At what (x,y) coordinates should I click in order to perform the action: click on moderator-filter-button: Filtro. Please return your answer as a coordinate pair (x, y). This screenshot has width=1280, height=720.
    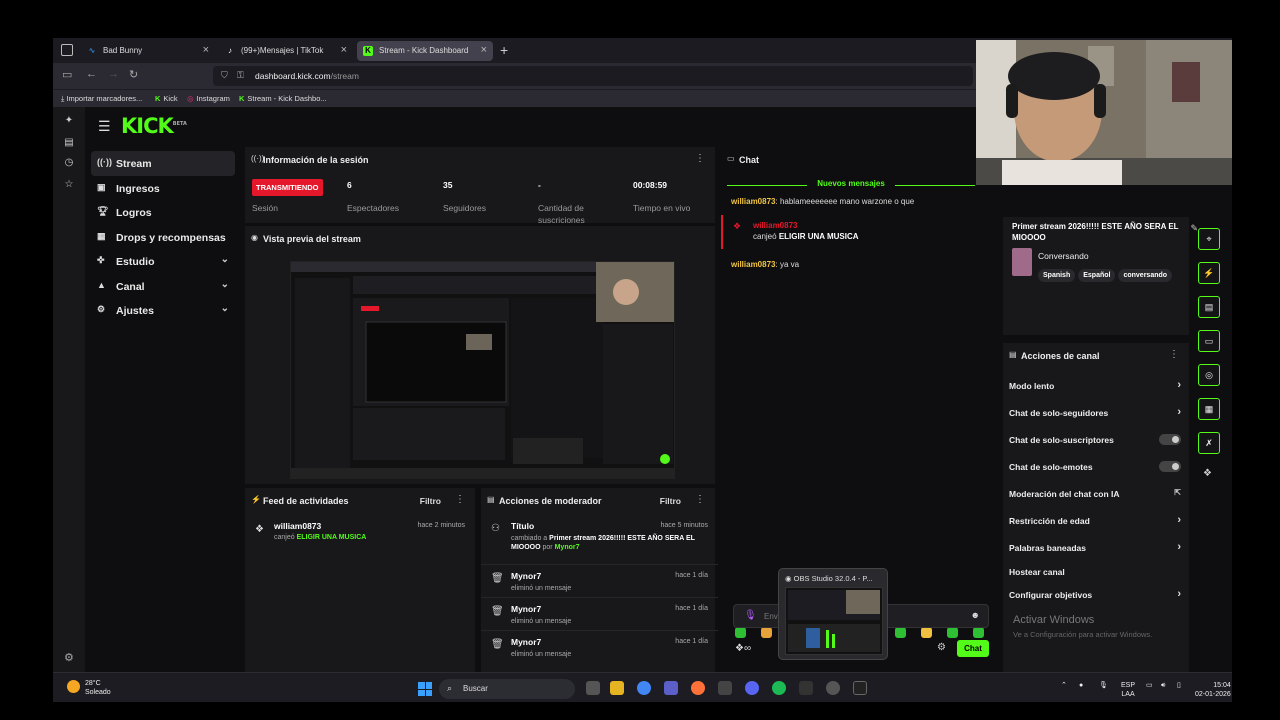
    Looking at the image, I should click on (670, 501).